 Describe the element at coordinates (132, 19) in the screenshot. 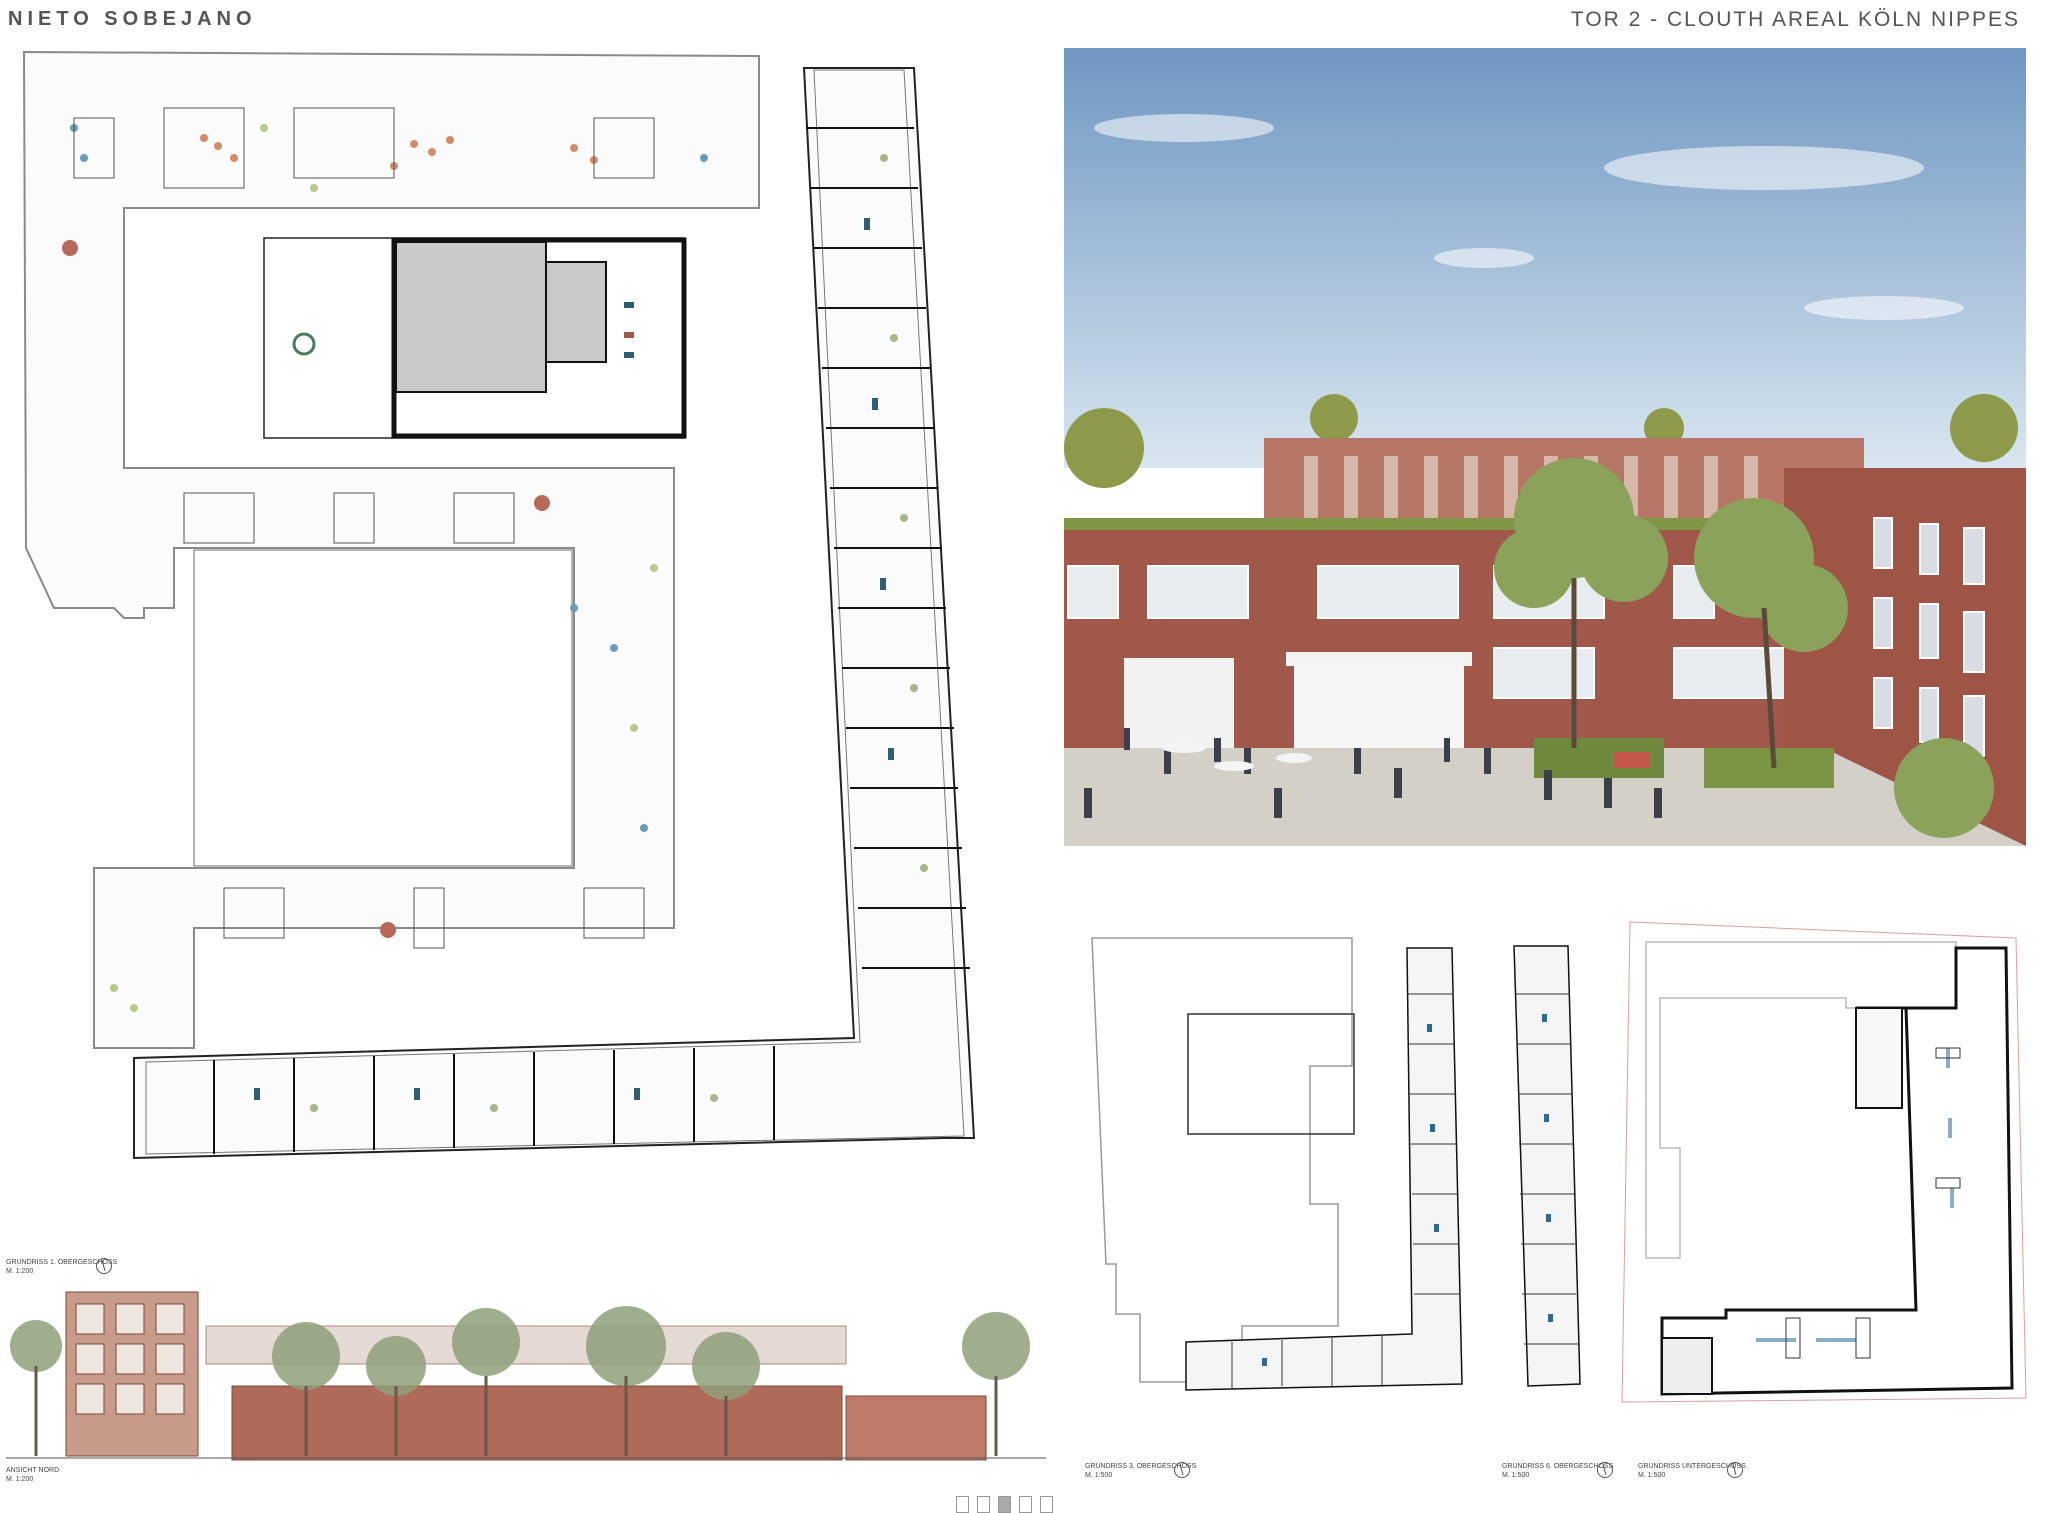

I see `architect-brand: NIETO SOBEJANO` at that location.